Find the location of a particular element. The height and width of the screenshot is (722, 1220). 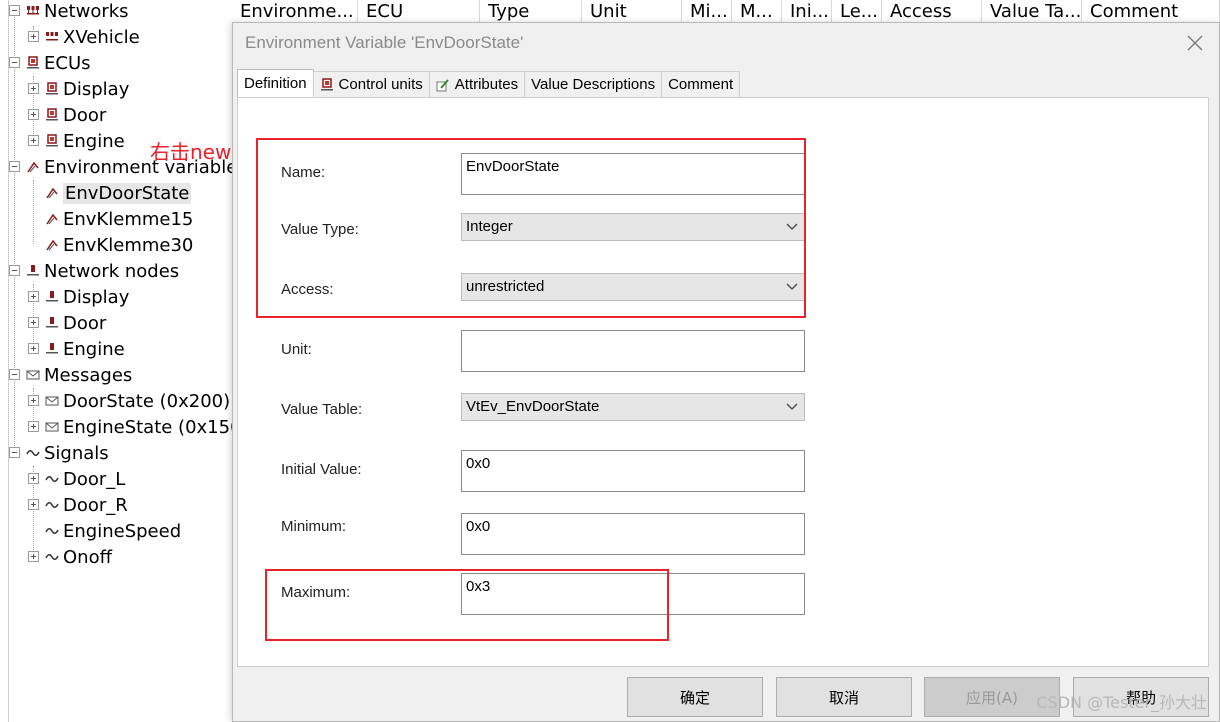

tree-item-signal-door-l: Door_L is located at coordinates (85, 479).